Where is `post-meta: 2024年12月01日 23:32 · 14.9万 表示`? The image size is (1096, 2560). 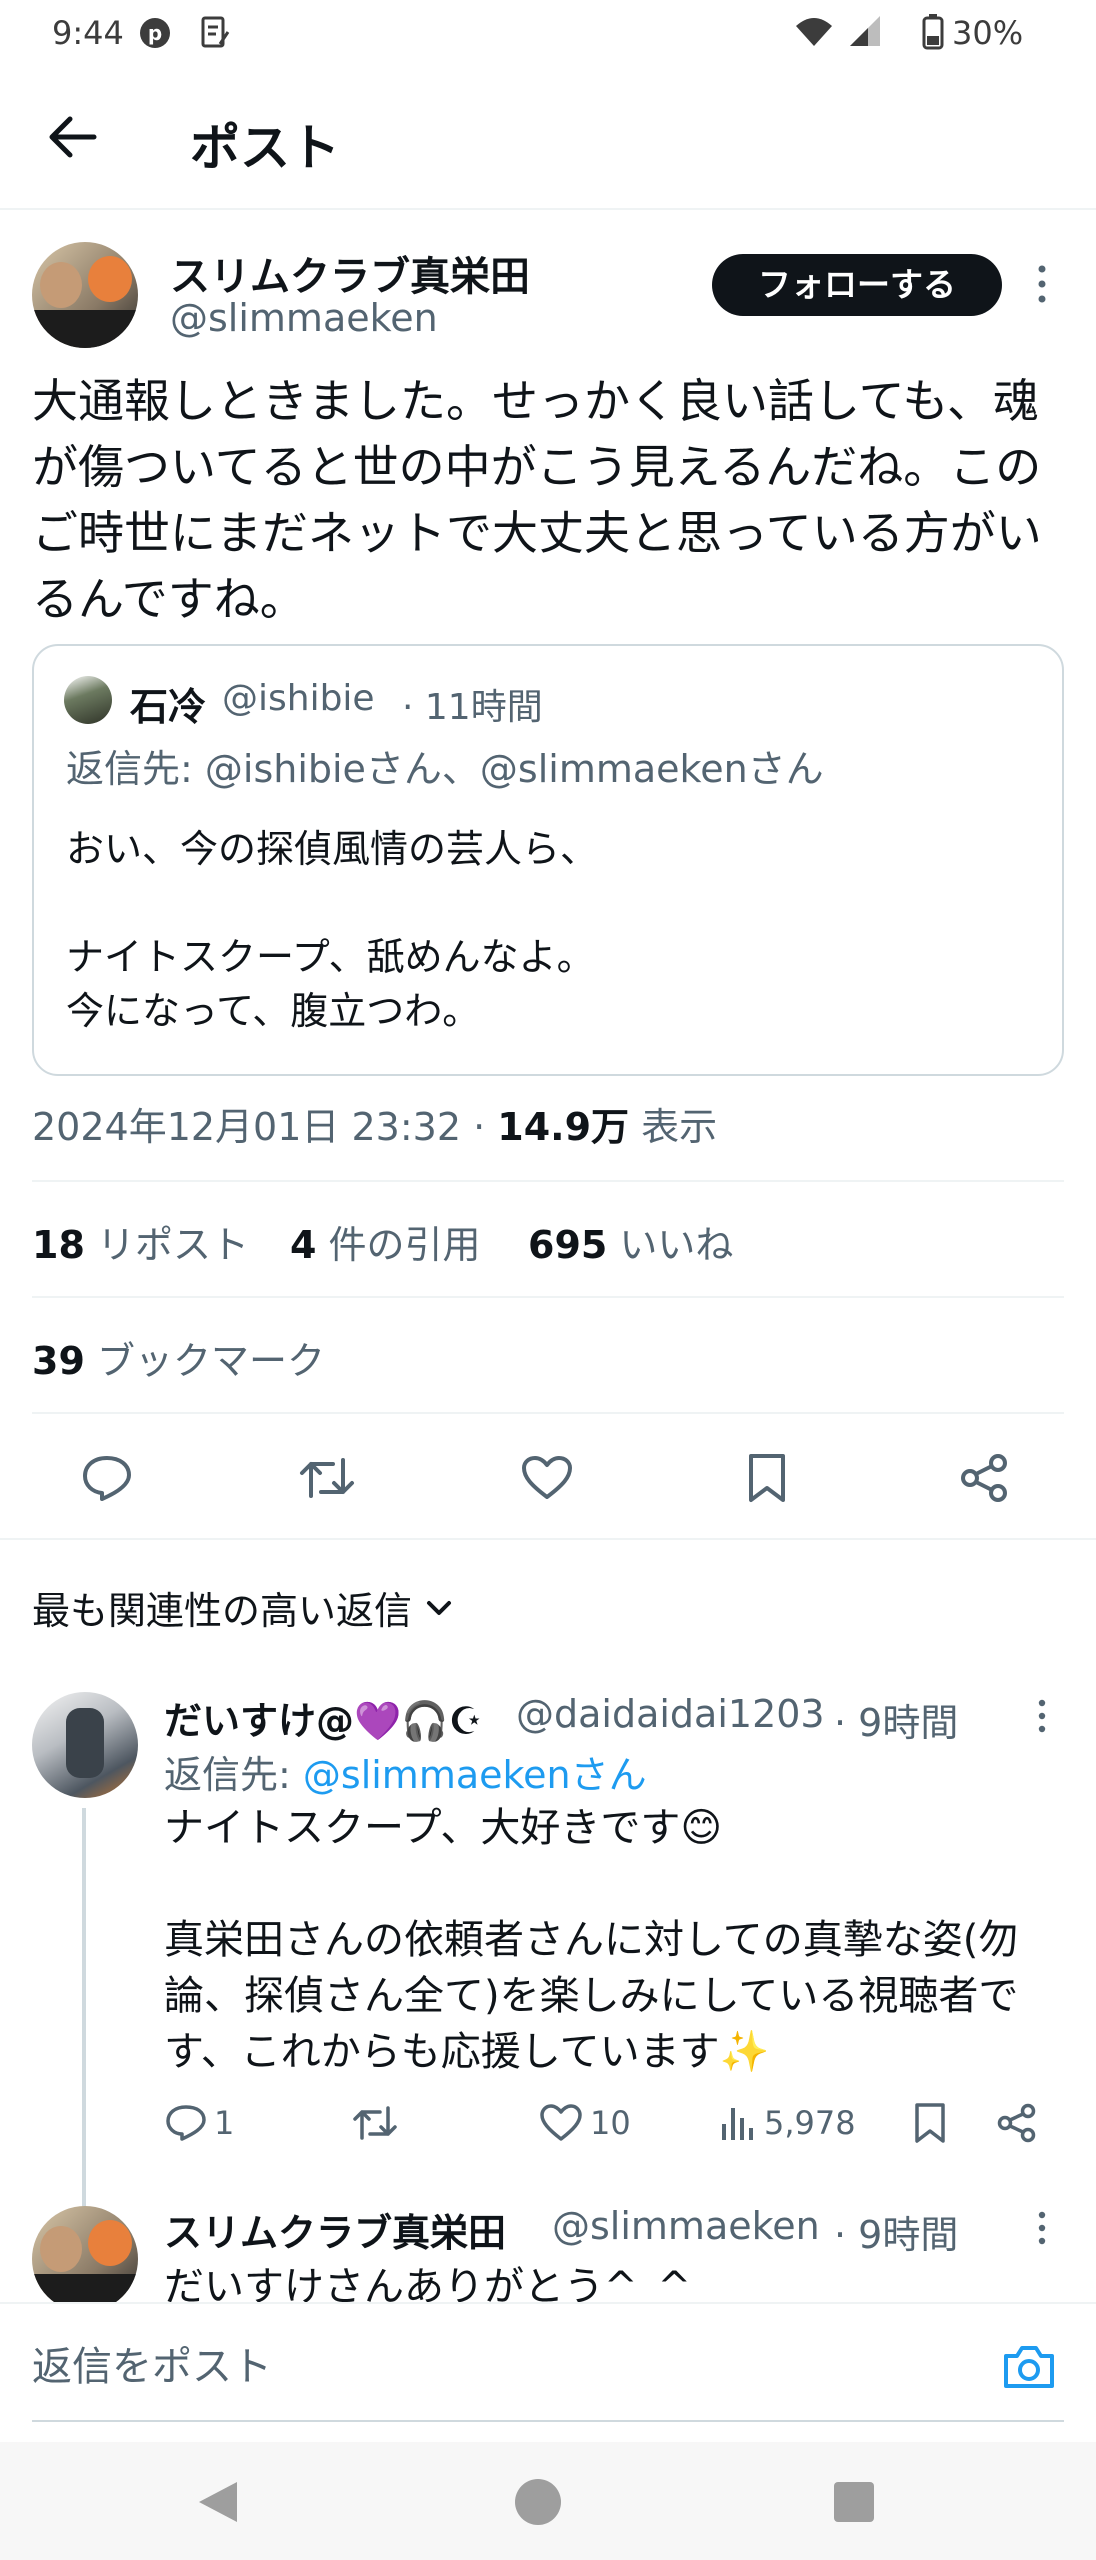 post-meta: 2024年12月01日 23:32 · 14.9万 表示 is located at coordinates (374, 1123).